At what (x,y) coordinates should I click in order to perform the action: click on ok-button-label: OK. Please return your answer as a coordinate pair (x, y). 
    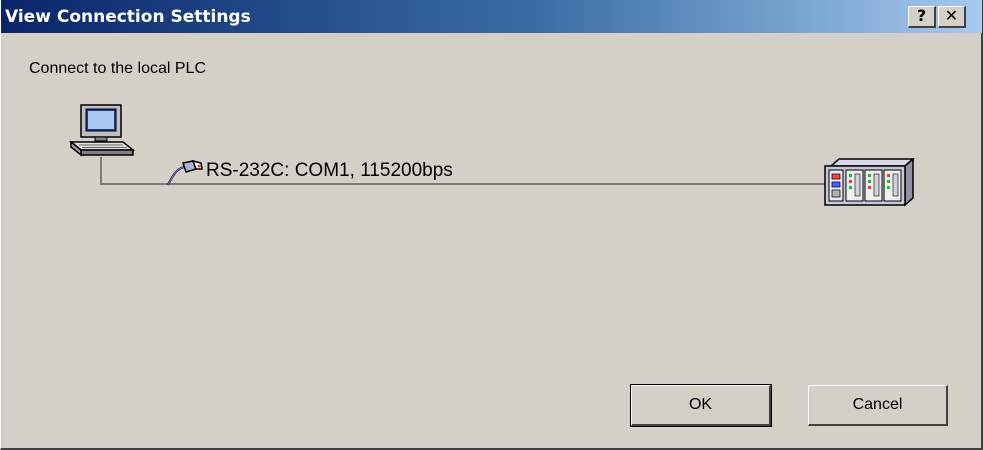
    Looking at the image, I should click on (700, 404).